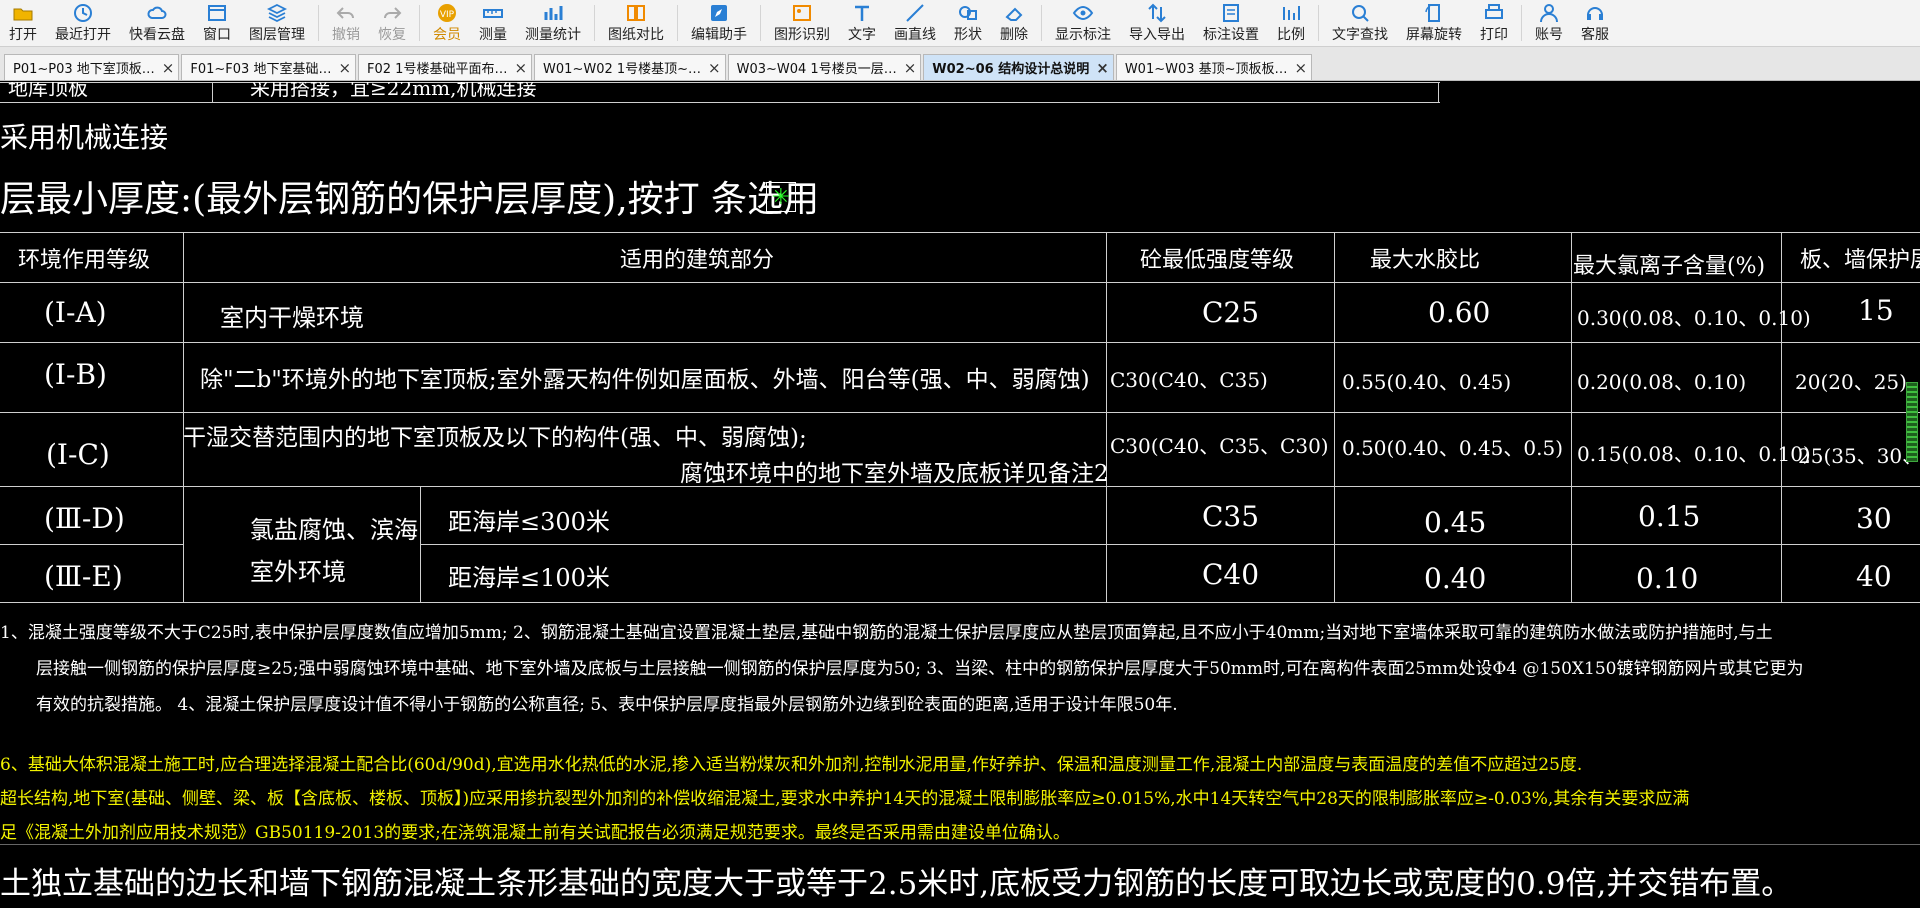 This screenshot has height=908, width=1920. I want to click on line-label: 画直线, so click(915, 35).